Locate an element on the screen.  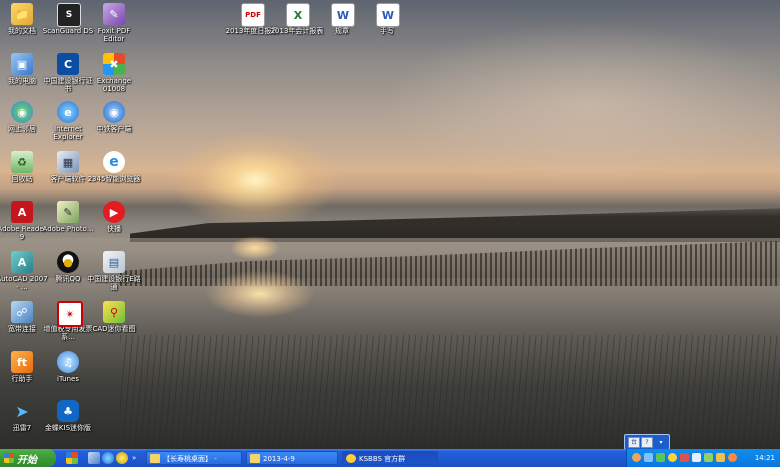
autocad-icon: A is located at coordinates (22, 262).